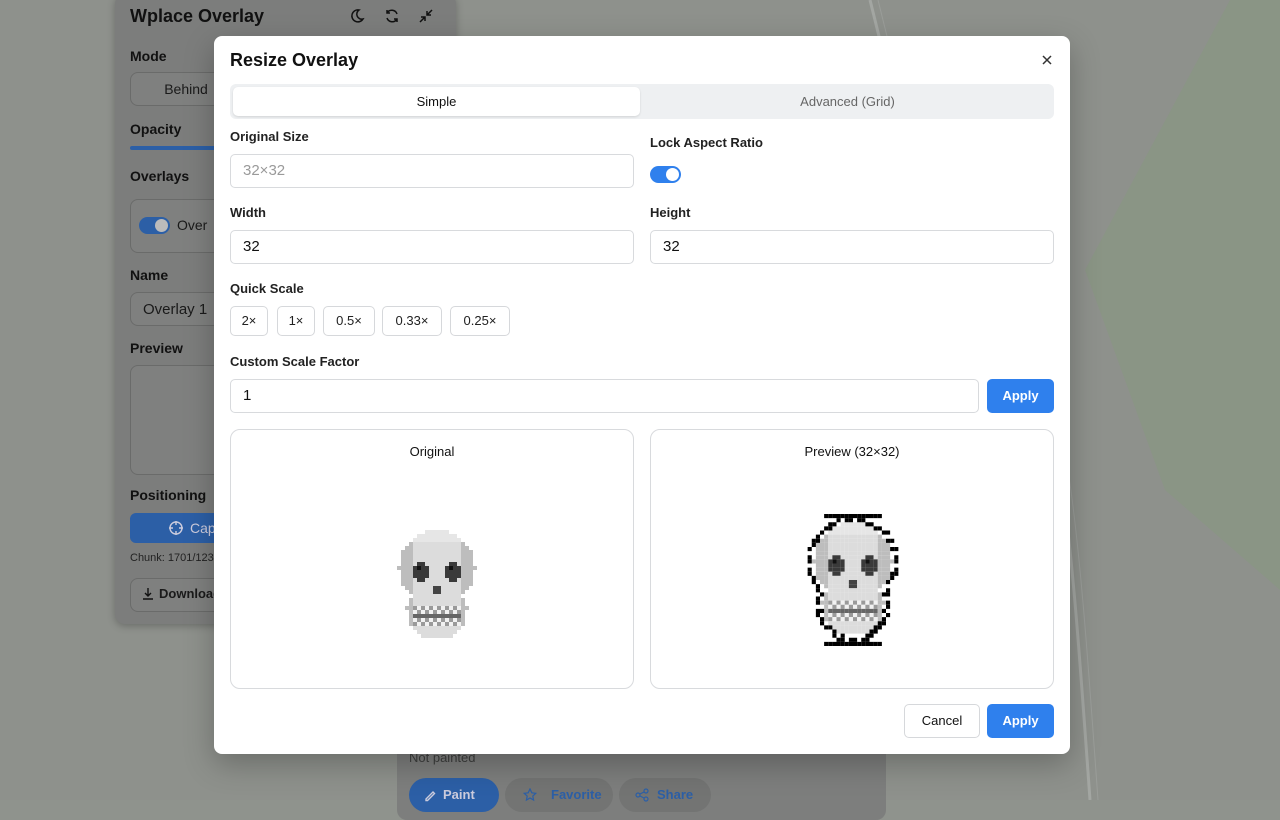 This screenshot has width=1280, height=820. Describe the element at coordinates (847, 101) in the screenshot. I see `tab-advanced-grid: Advanced (Grid)` at that location.